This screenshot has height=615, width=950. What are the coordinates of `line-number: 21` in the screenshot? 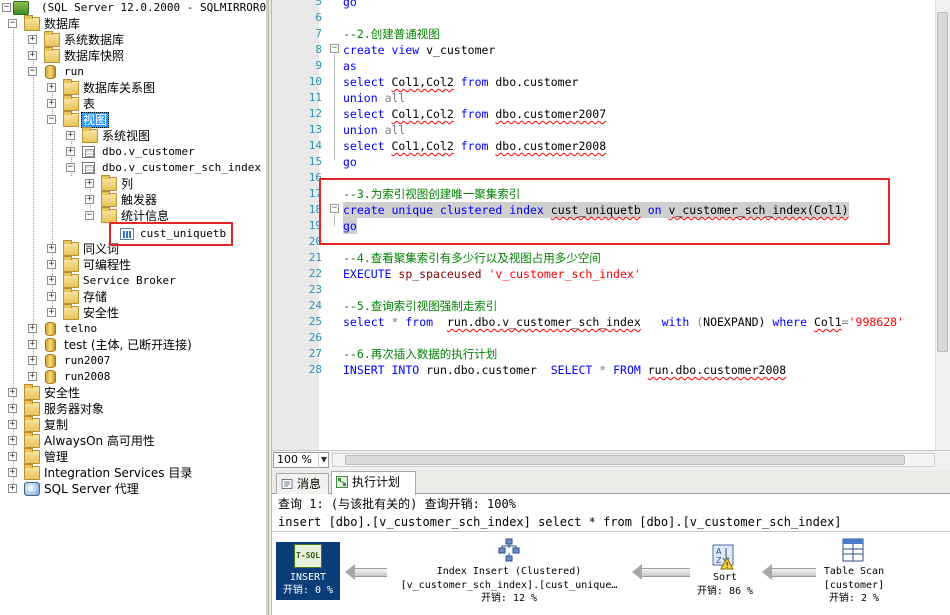 It's located at (315, 257).